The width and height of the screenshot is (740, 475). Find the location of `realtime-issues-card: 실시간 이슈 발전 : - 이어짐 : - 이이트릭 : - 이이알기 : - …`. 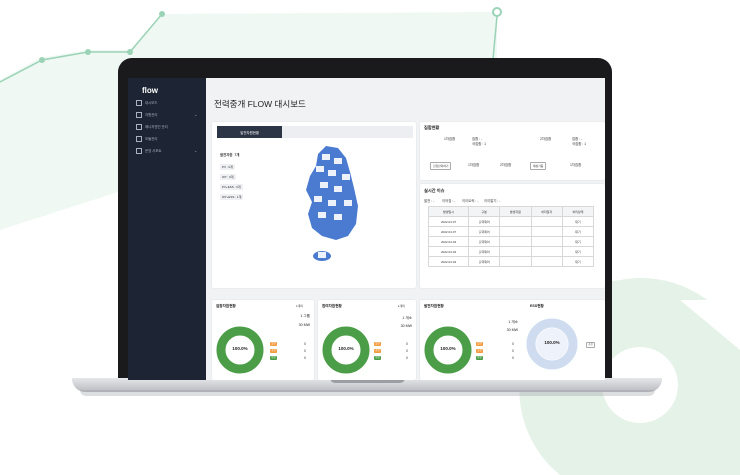

realtime-issues-card: 실시간 이슈 발전 : - 이어짐 : - 이이트릭 : - 이이알기 : - … is located at coordinates (512, 236).